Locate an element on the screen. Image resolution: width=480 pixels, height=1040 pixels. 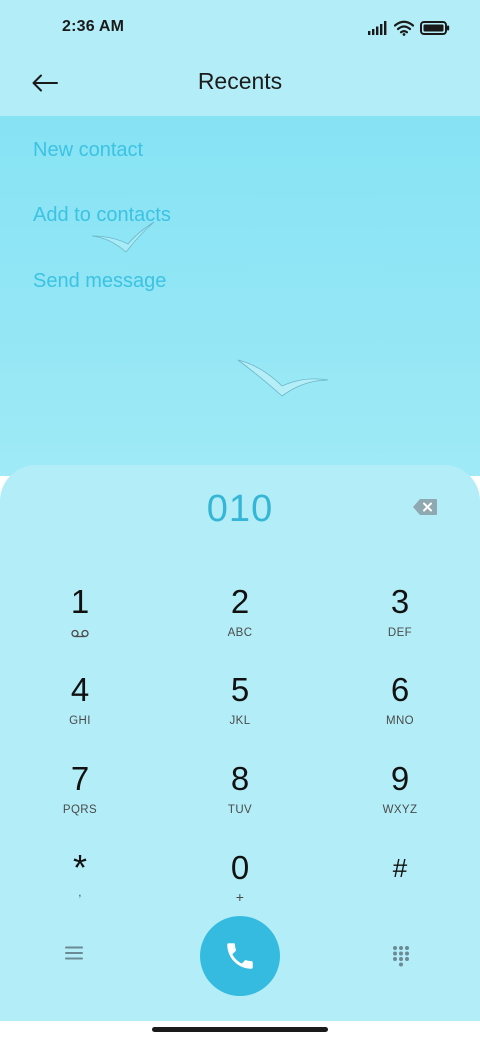
key-digit: 0 is located at coordinates (240, 867).